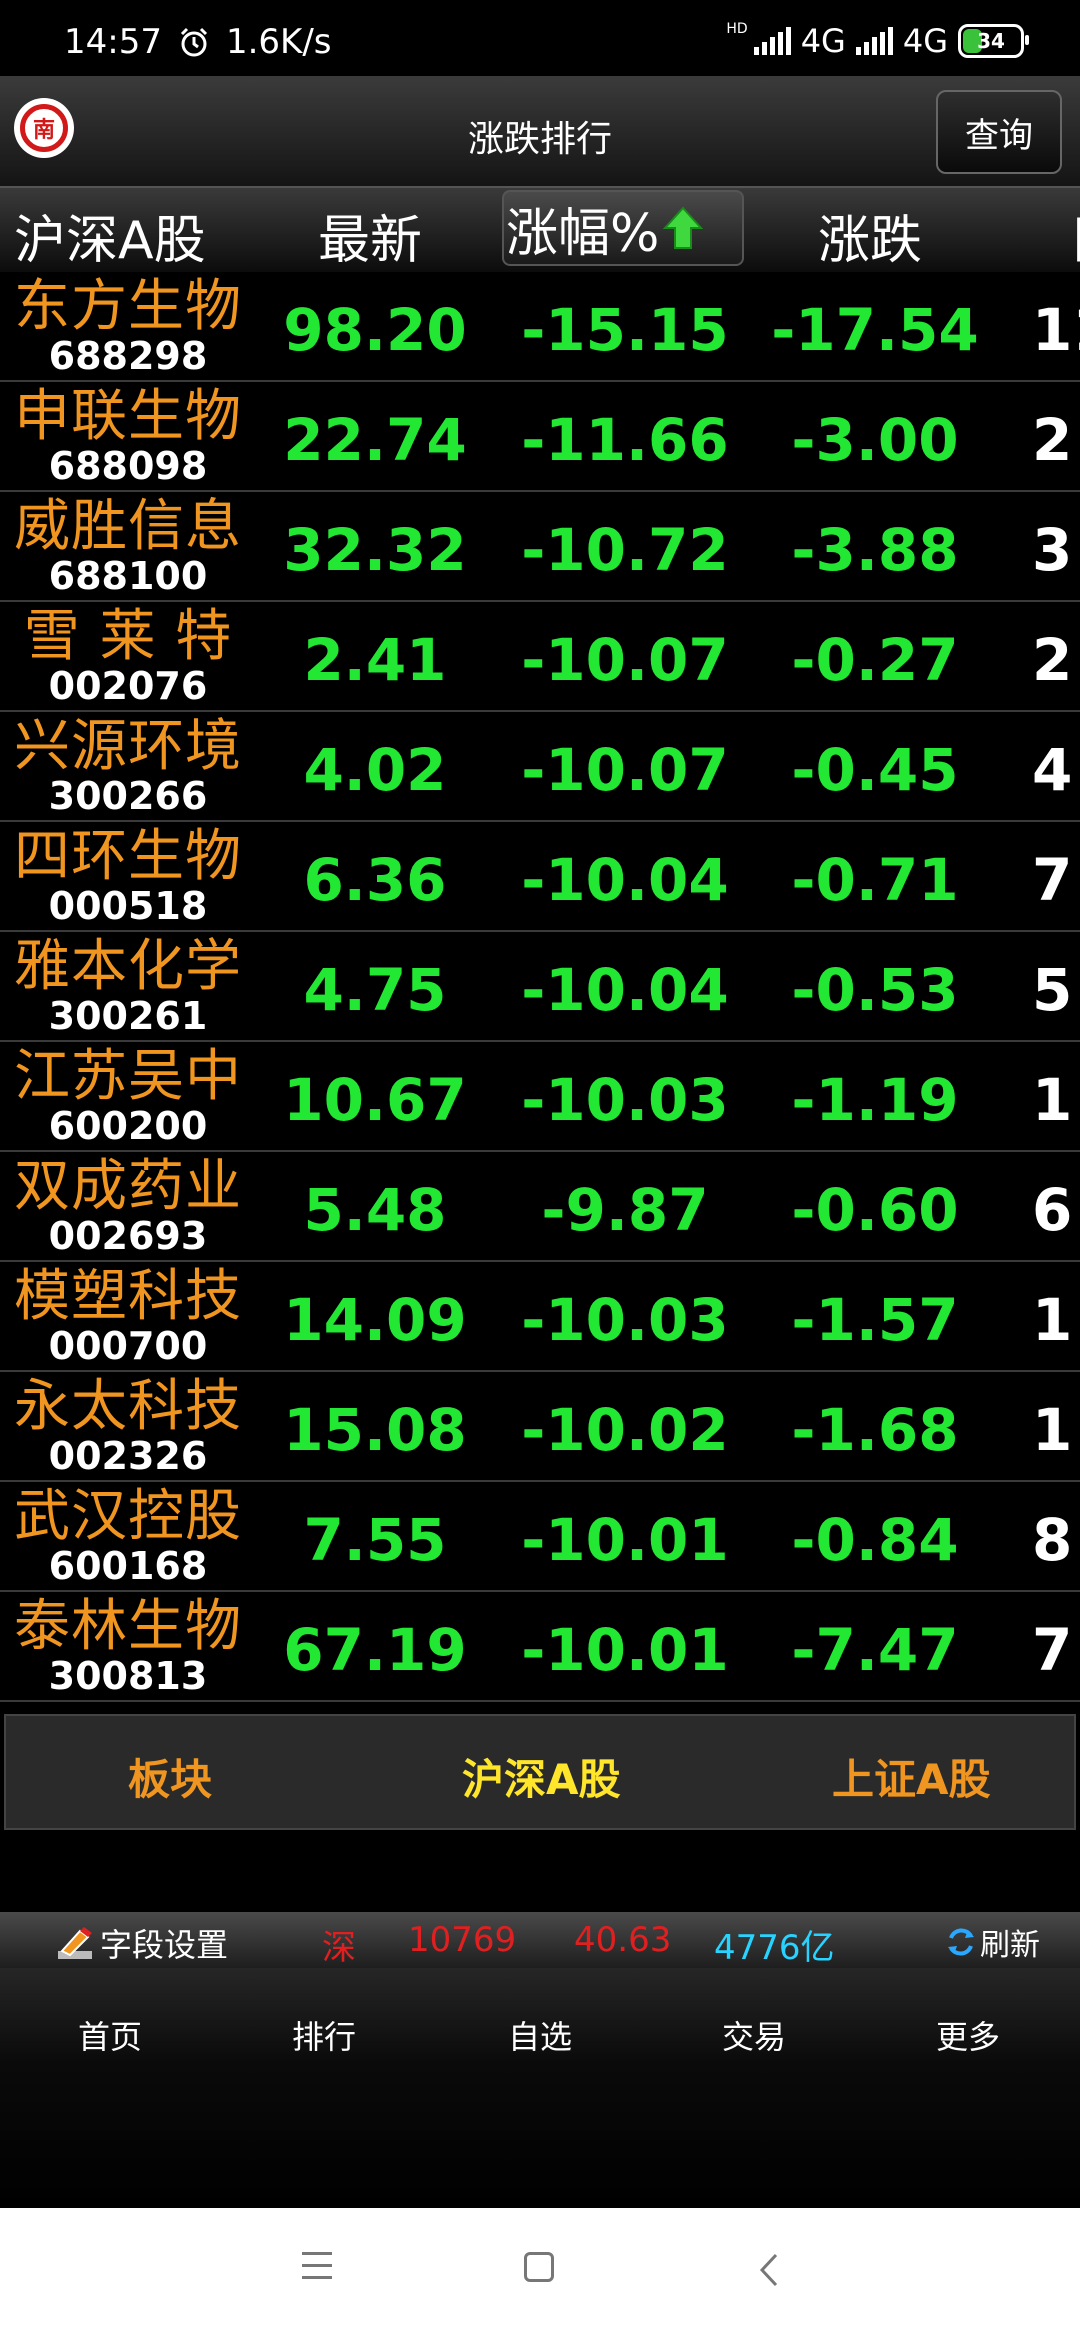 The width and height of the screenshot is (1080, 2340). What do you see at coordinates (375, 440) in the screenshot?
I see `latest-price: 22.74` at bounding box center [375, 440].